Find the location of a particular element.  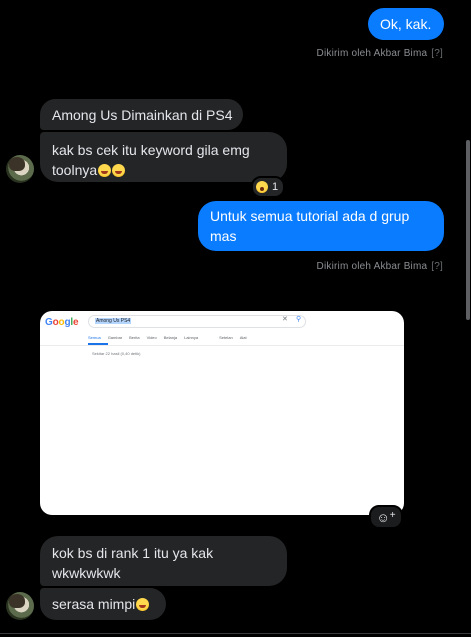

tab-more: Lainnya is located at coordinates (191, 337).